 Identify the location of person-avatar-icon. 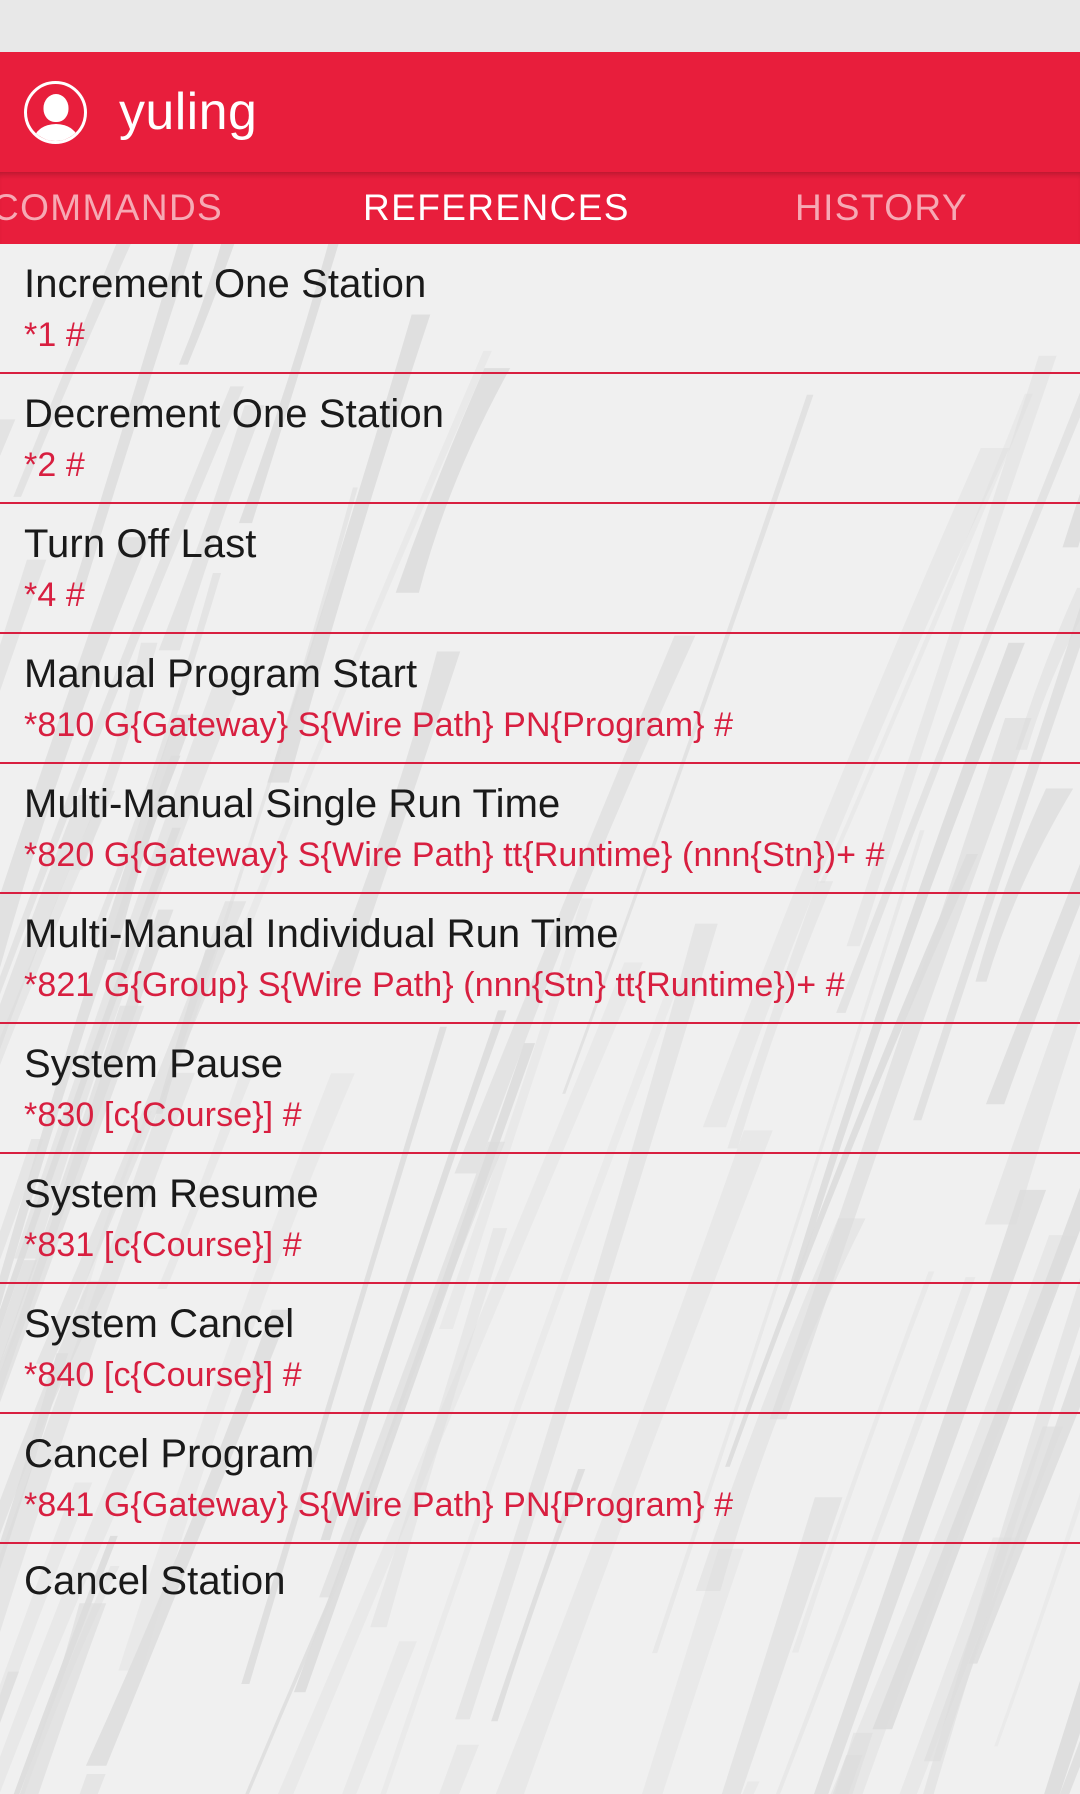
(55, 112).